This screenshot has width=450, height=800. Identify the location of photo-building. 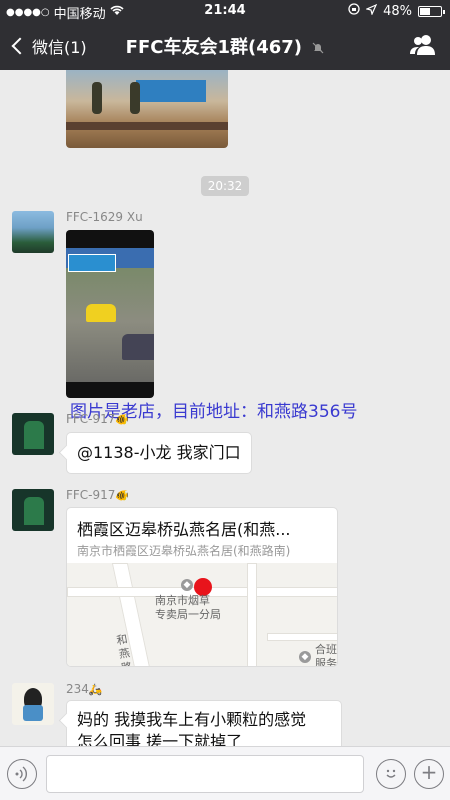
(171, 91).